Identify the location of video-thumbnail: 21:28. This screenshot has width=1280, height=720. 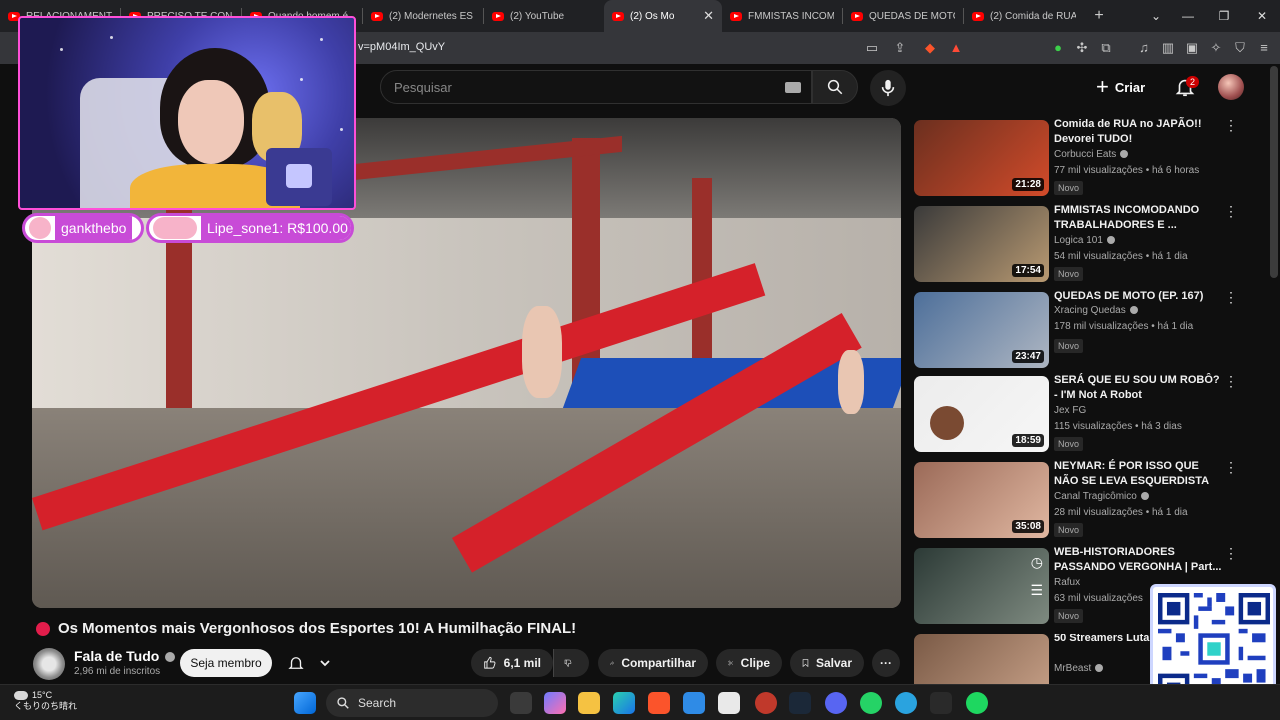
(981, 158).